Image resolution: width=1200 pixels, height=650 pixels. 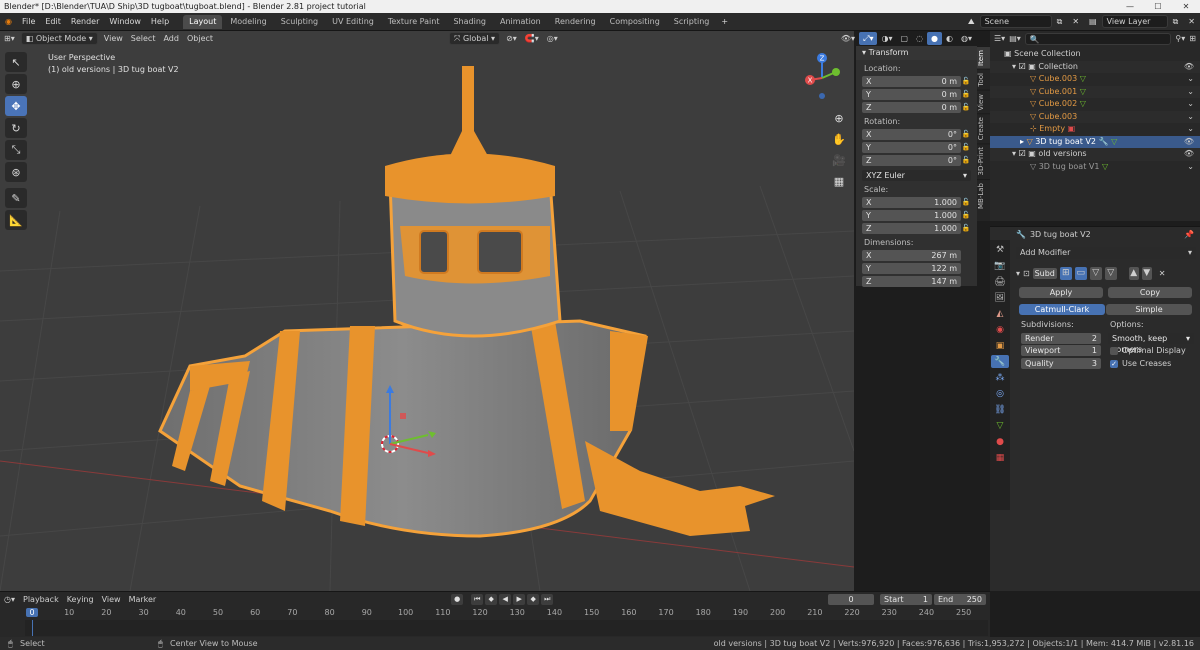 What do you see at coordinates (1151, 343) in the screenshot?
I see `uv-smooth-dropdown: Smooth, keep corners ▾` at bounding box center [1151, 343].